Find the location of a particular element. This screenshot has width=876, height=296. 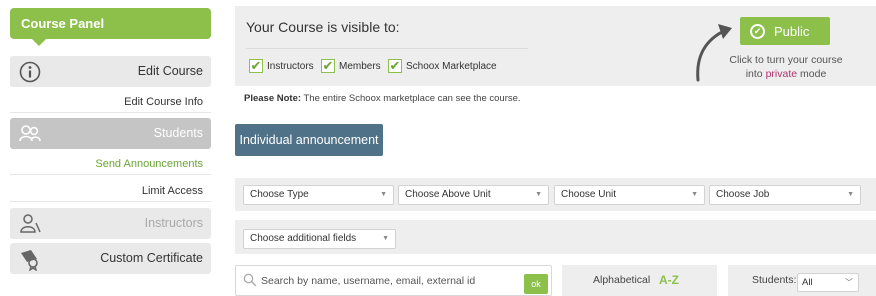

students-filter-label: Students: is located at coordinates (774, 280).